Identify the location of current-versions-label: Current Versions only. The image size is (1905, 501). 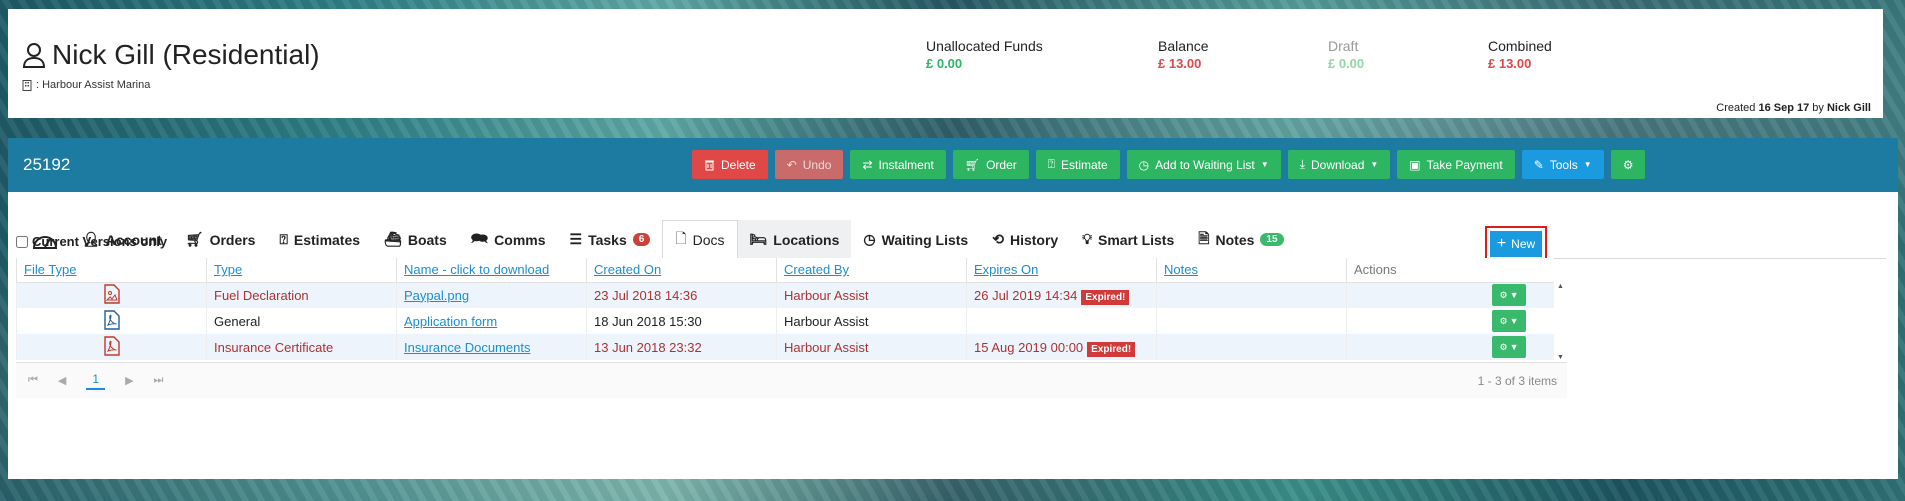
(100, 241).